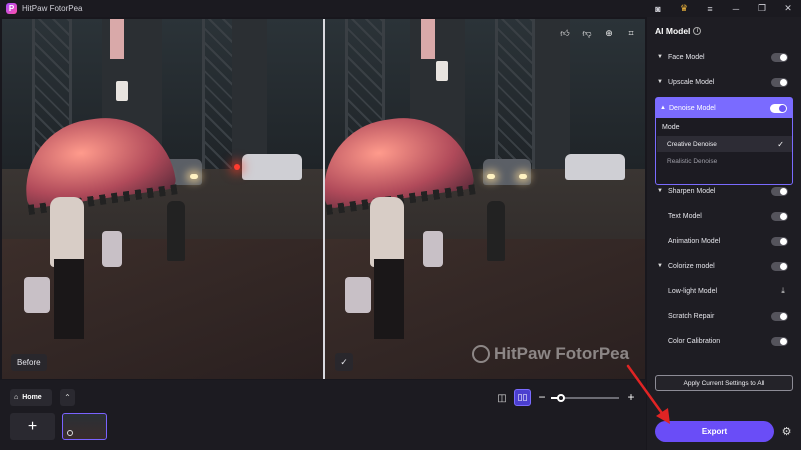 The width and height of the screenshot is (801, 450). I want to click on model-row-face: ▼ Face Model, so click(724, 57).